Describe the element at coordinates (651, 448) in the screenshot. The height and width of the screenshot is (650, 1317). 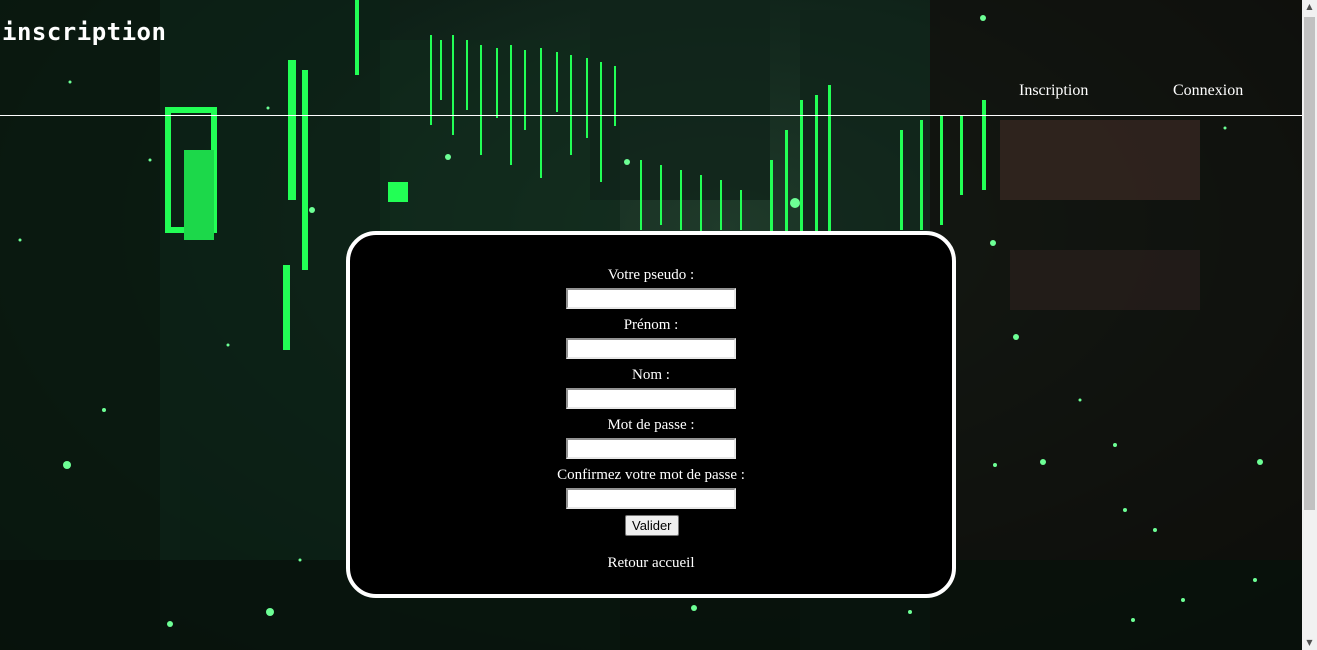
I see `password-input` at that location.